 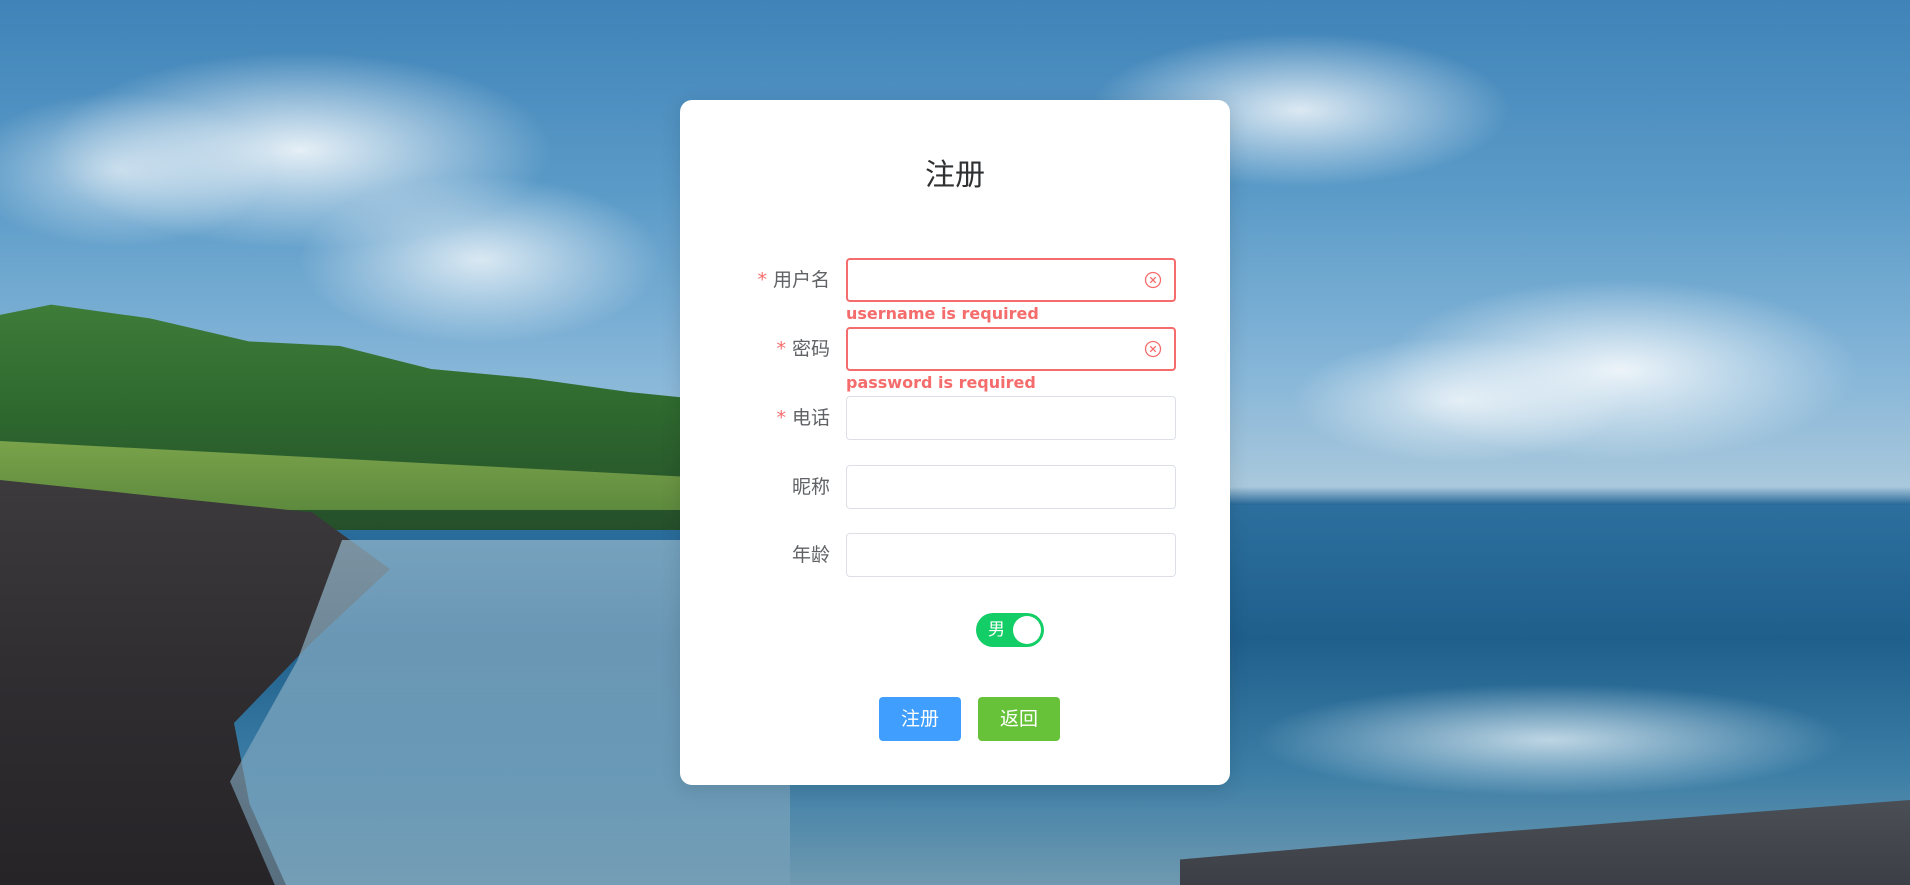 I want to click on username-field, so click(x=1011, y=280).